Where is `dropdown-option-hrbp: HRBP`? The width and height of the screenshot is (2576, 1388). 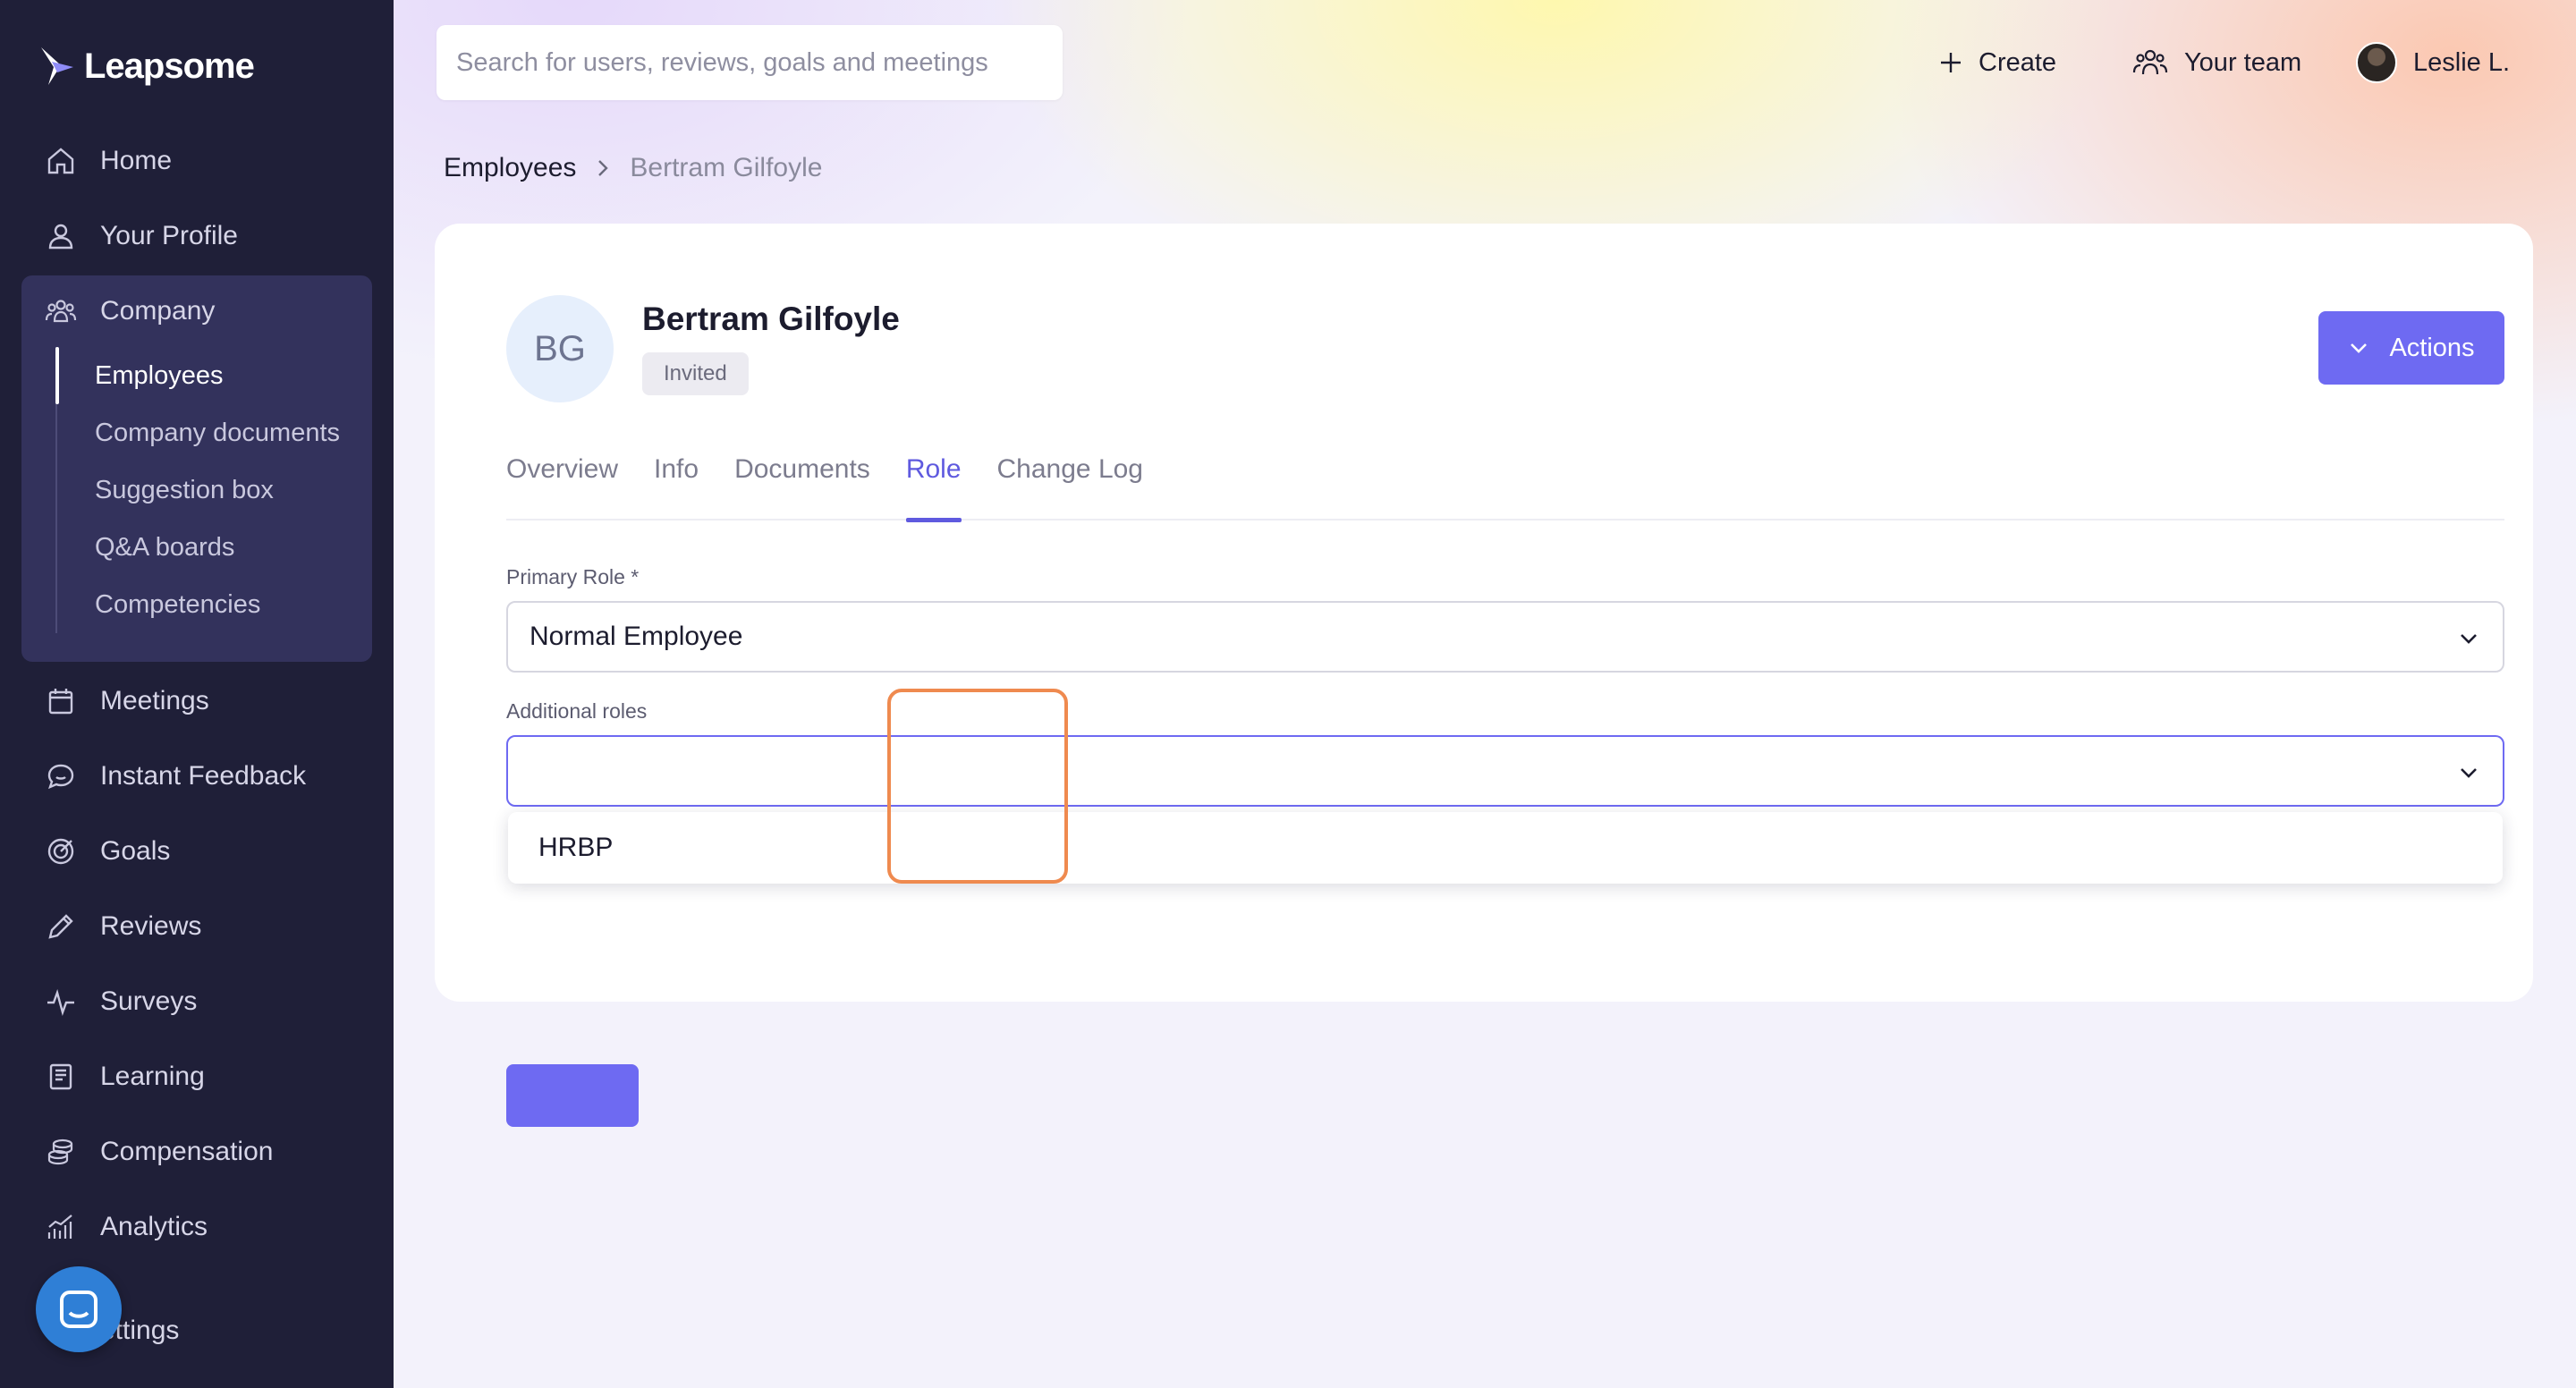
dropdown-option-hrbp: HRBP is located at coordinates (575, 848).